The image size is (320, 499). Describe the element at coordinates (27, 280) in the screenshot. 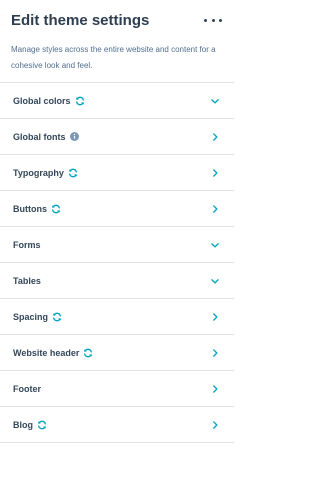

I see `section-label: Tables` at that location.